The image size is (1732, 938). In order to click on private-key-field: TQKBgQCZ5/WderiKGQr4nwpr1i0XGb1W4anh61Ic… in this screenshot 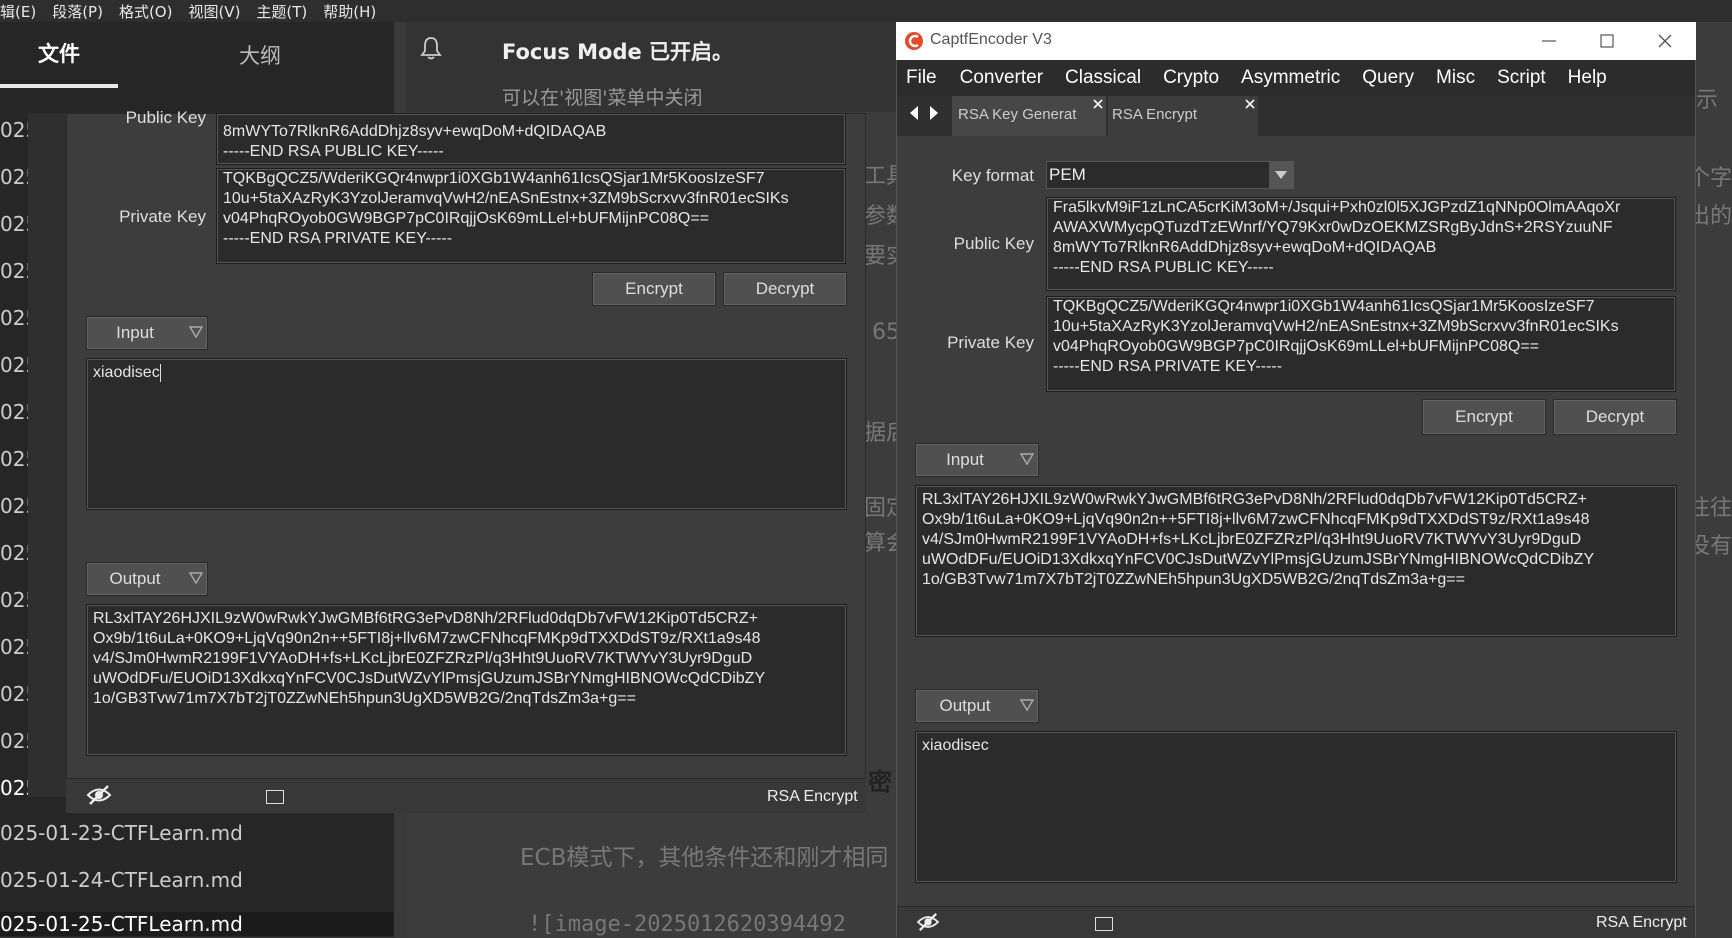, I will do `click(1361, 344)`.